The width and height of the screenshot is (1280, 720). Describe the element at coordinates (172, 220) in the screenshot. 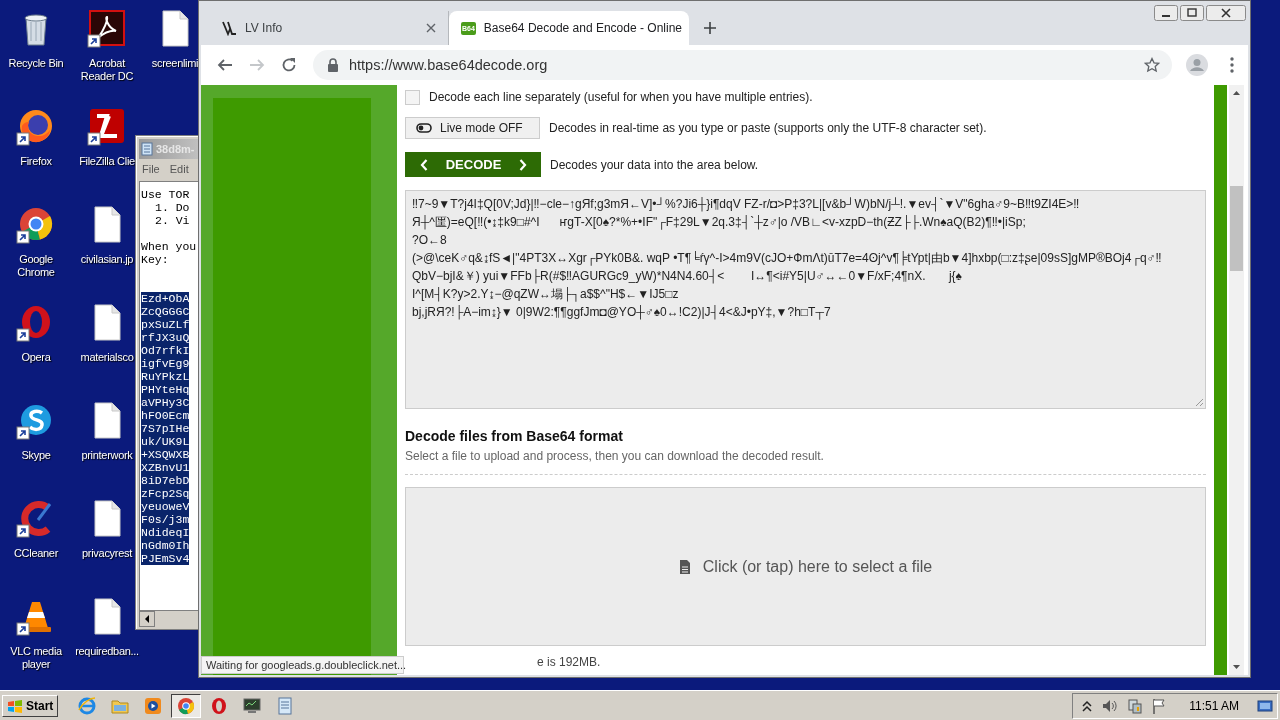

I see `text-line: 2. Vi` at that location.